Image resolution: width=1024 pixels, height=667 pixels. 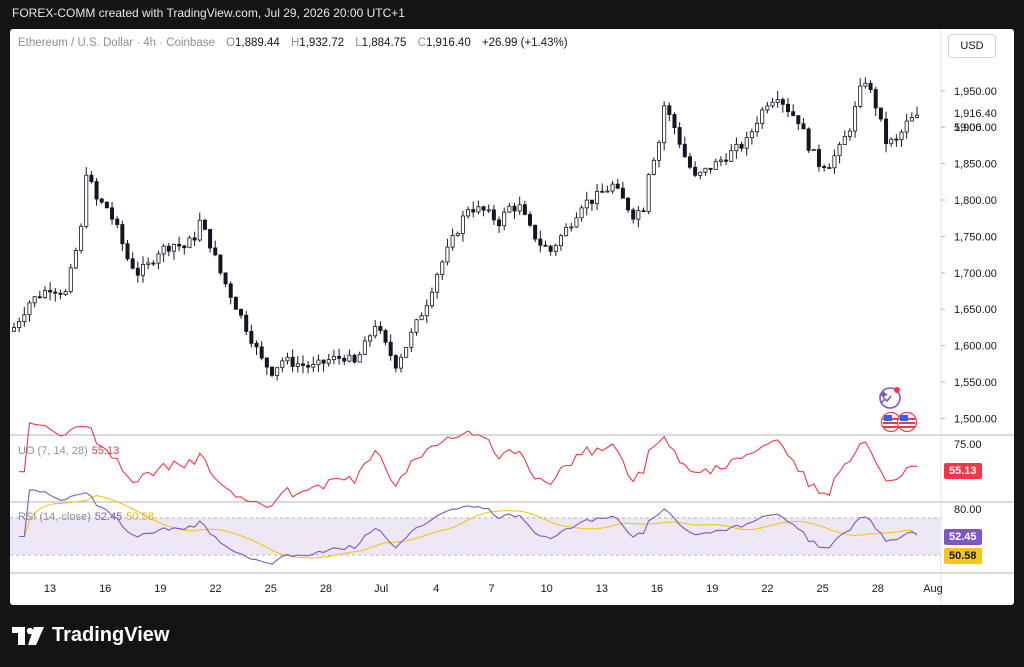 I want to click on tradingview-logo: TradingView, so click(x=90, y=635).